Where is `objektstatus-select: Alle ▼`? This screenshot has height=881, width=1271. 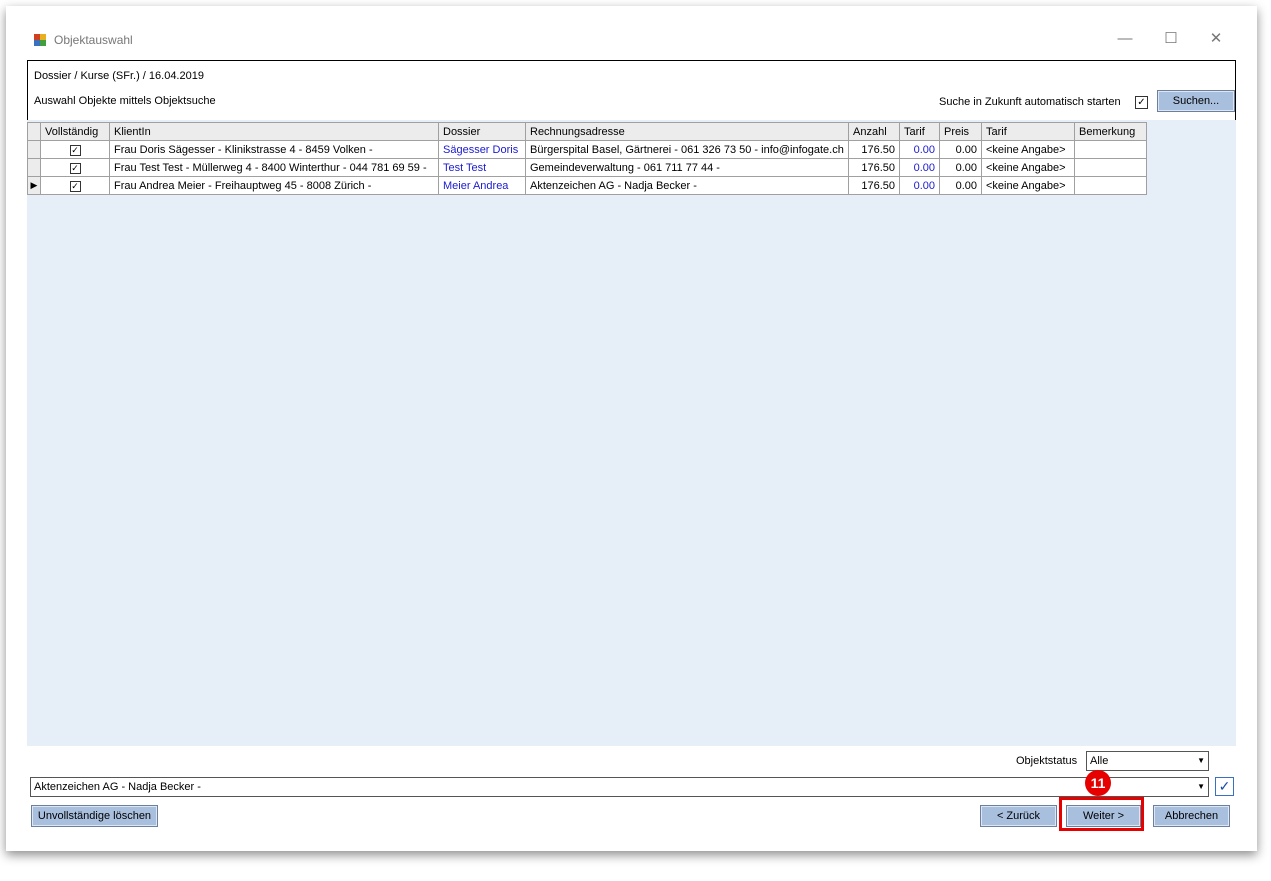
objektstatus-select: Alle ▼ is located at coordinates (1147, 761).